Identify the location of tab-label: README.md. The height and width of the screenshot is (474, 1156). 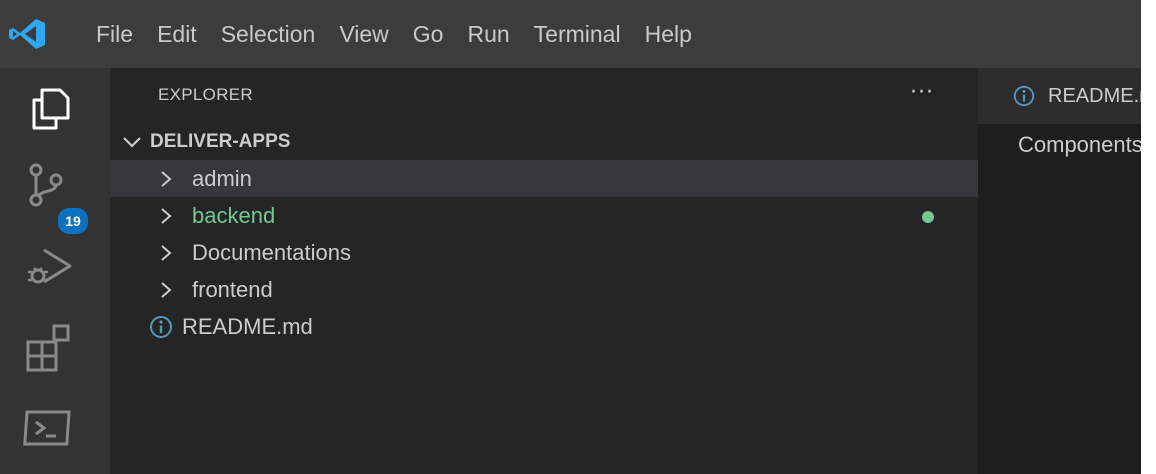
(1094, 95).